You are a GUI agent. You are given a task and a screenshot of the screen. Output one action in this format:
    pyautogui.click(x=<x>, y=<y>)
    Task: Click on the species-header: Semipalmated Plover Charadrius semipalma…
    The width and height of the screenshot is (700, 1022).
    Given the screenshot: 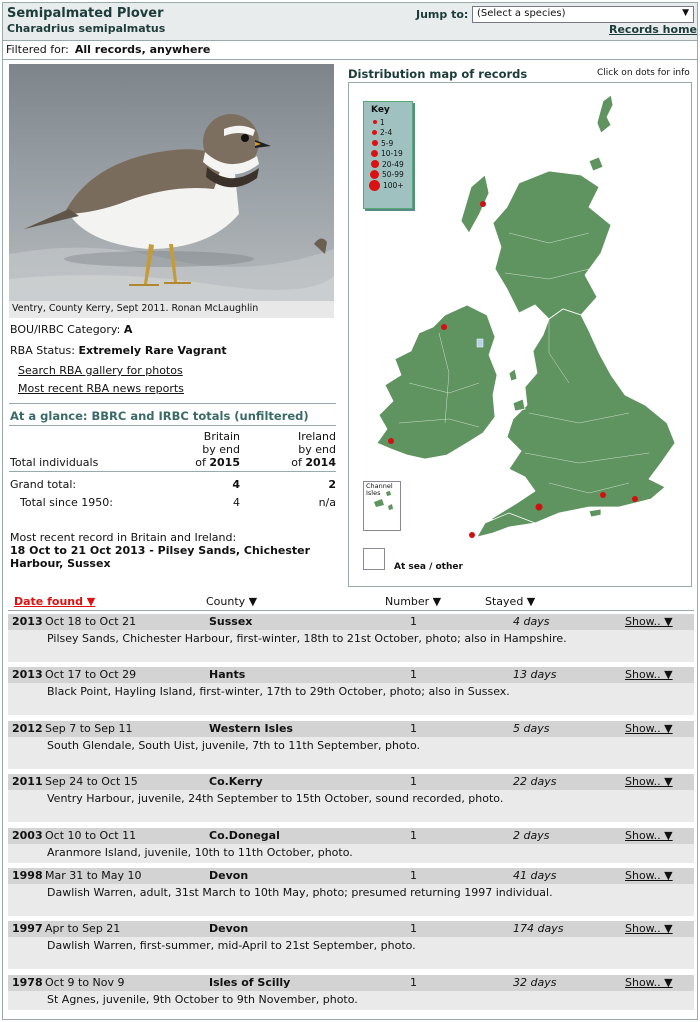 What is the action you would take?
    pyautogui.click(x=350, y=22)
    